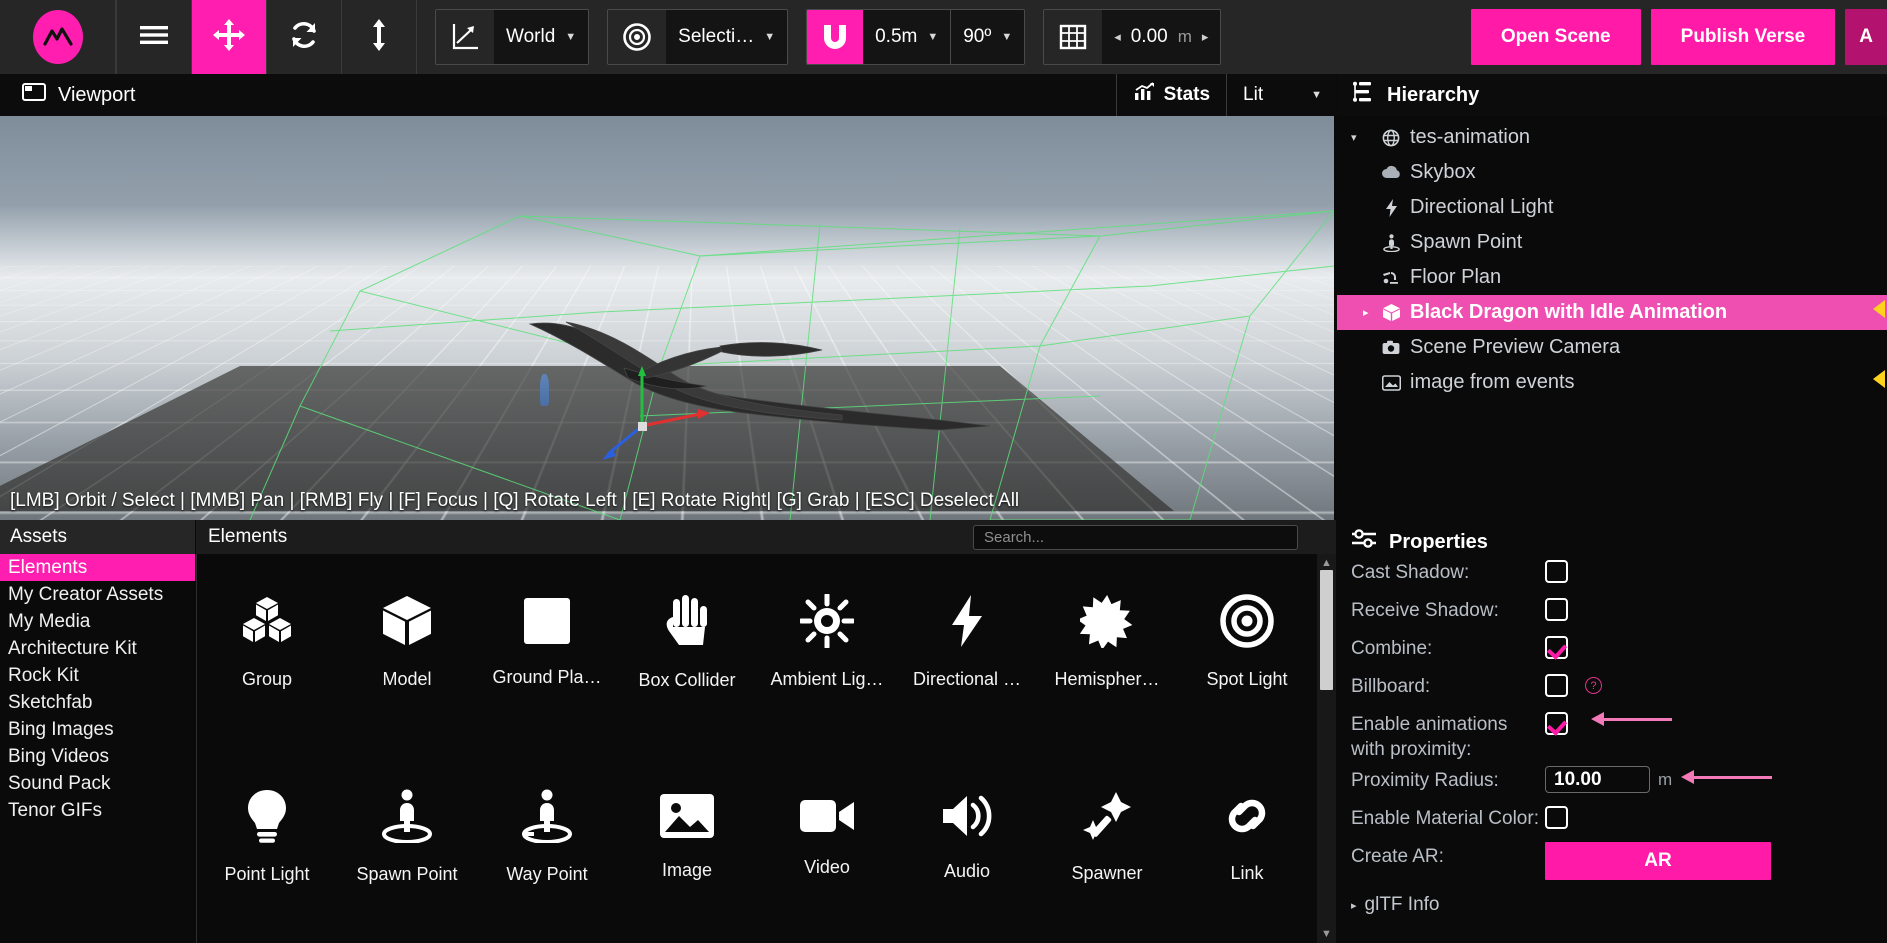 The image size is (1887, 943). What do you see at coordinates (1612, 898) in the screenshot?
I see `gltf-info-toggle: ▸ glTF Info` at bounding box center [1612, 898].